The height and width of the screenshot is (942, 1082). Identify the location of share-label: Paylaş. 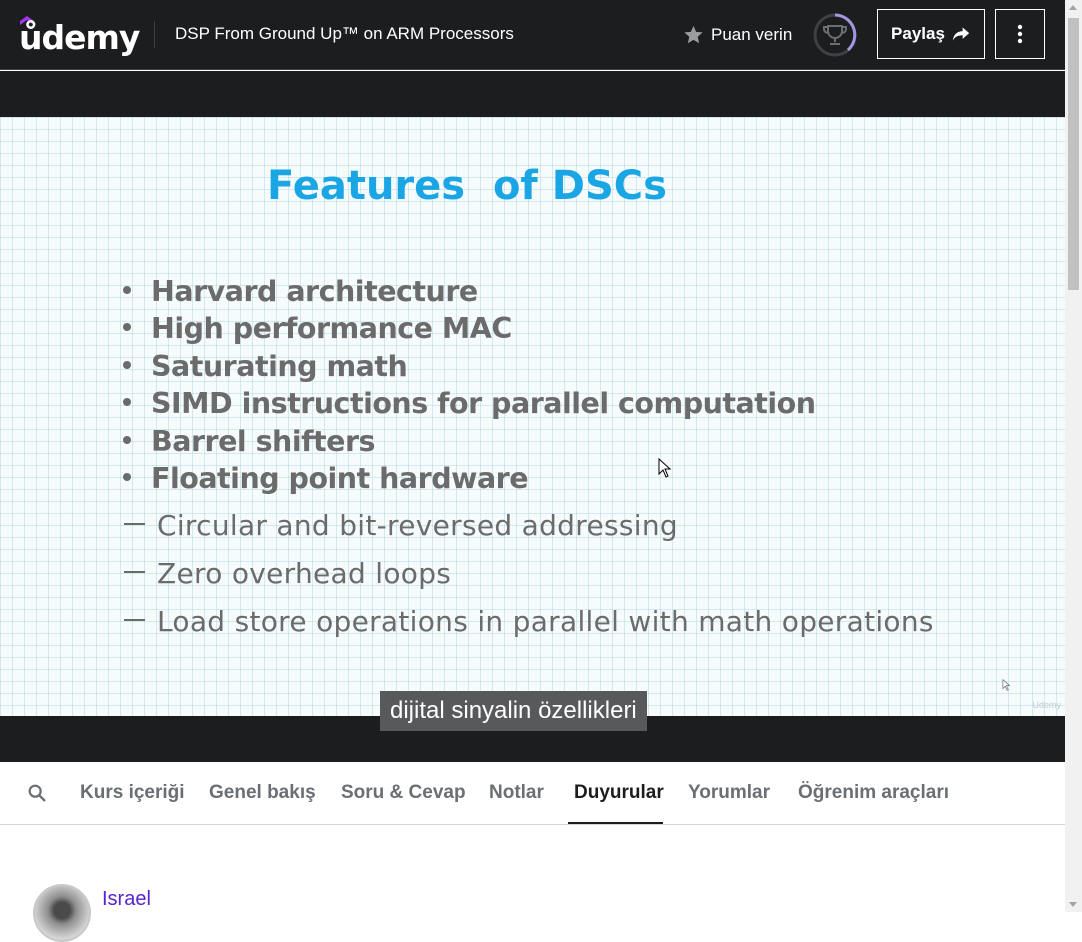
(918, 33).